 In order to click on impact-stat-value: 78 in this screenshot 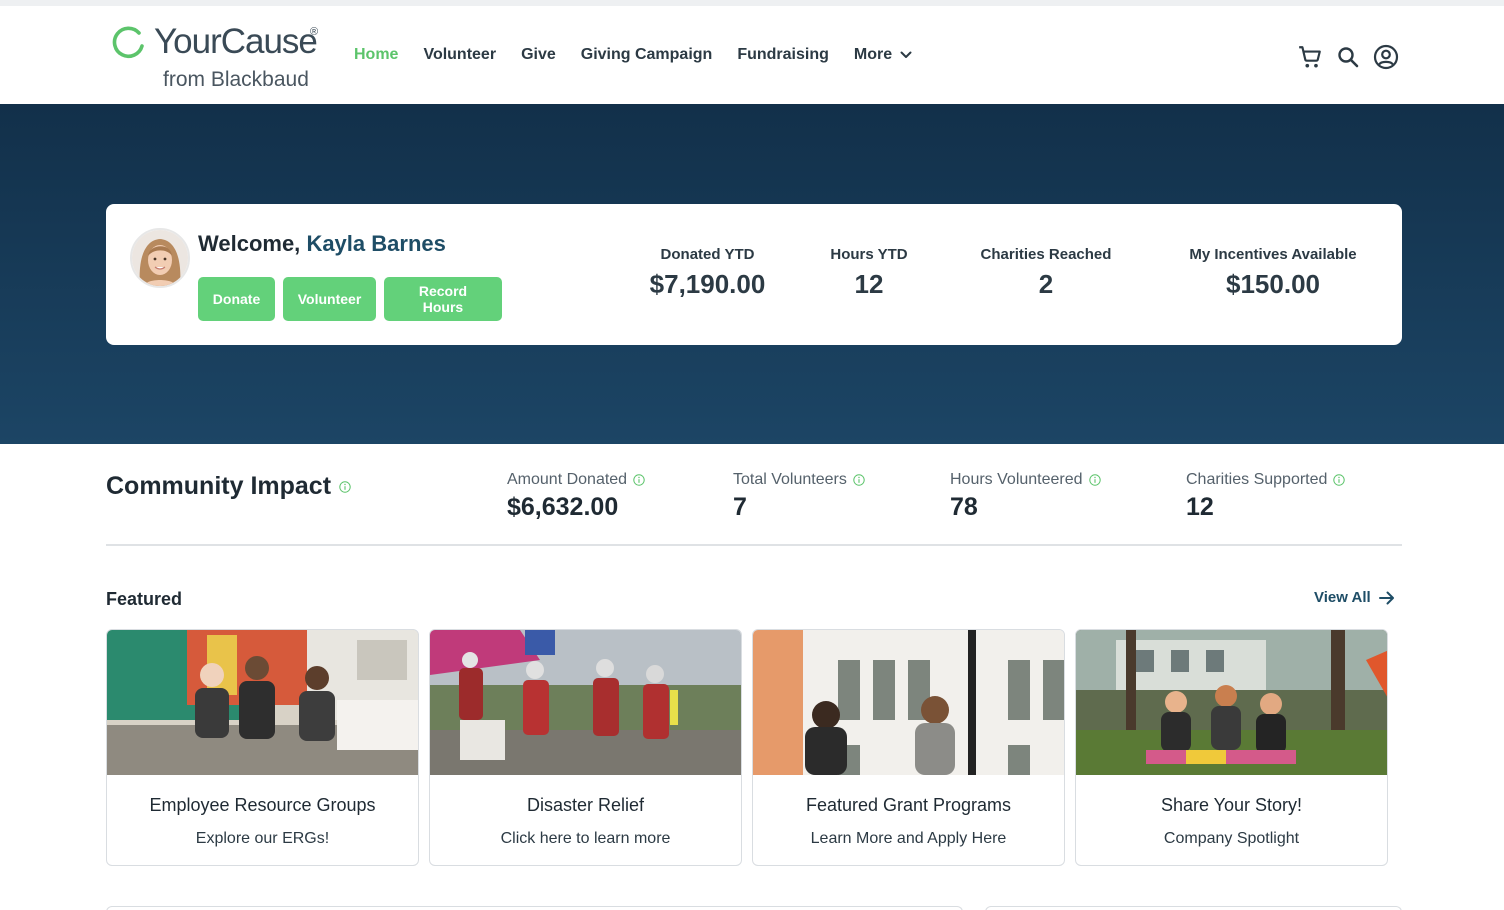, I will do `click(964, 507)`.